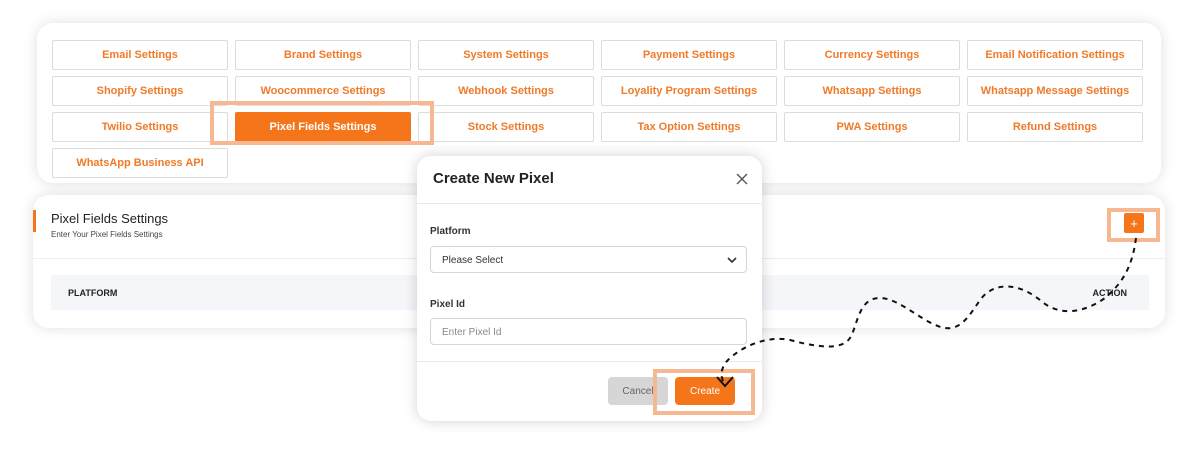 Image resolution: width=1200 pixels, height=470 pixels. What do you see at coordinates (1055, 127) in the screenshot?
I see `tab-refund-settings: Refund Settings` at bounding box center [1055, 127].